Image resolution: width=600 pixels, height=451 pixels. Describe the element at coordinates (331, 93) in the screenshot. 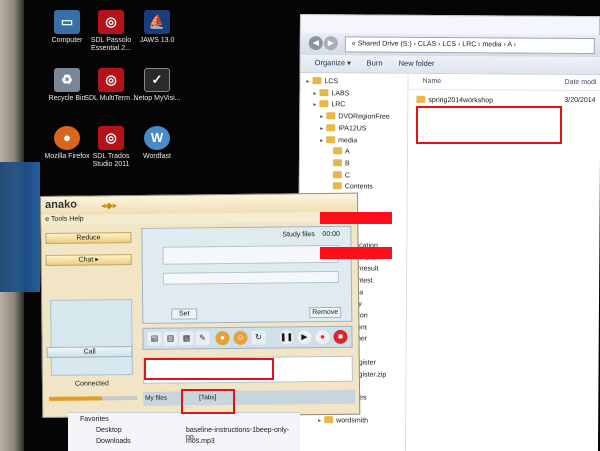

I see `tree-item: ▸ LABS` at that location.